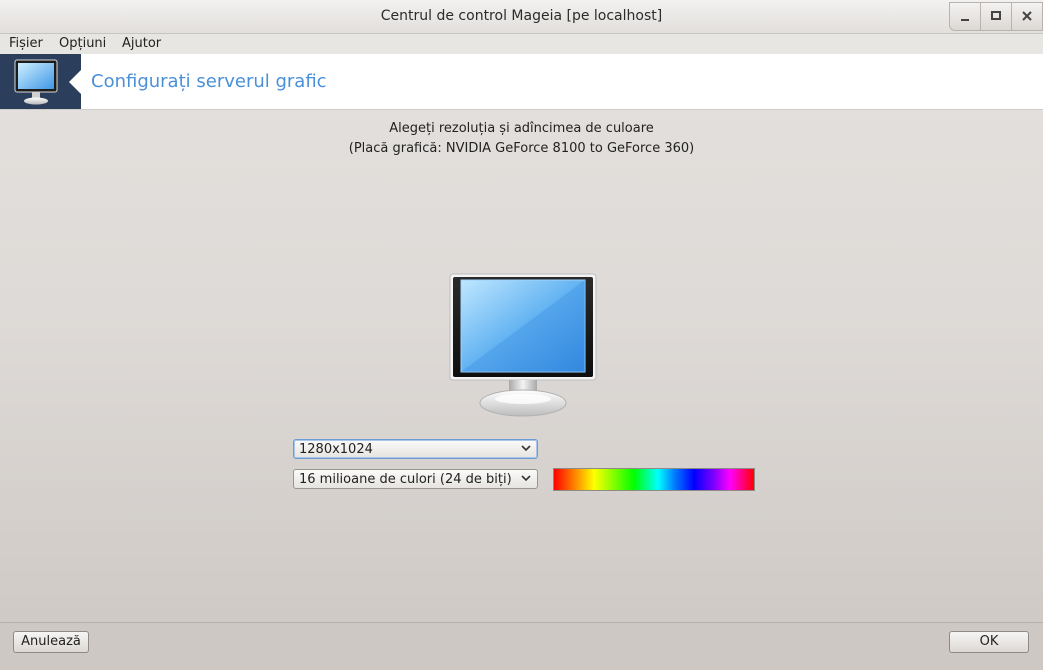 Image resolution: width=1043 pixels, height=670 pixels. I want to click on color-depth-select: 16 milioane de culori (24 de biți), so click(415, 479).